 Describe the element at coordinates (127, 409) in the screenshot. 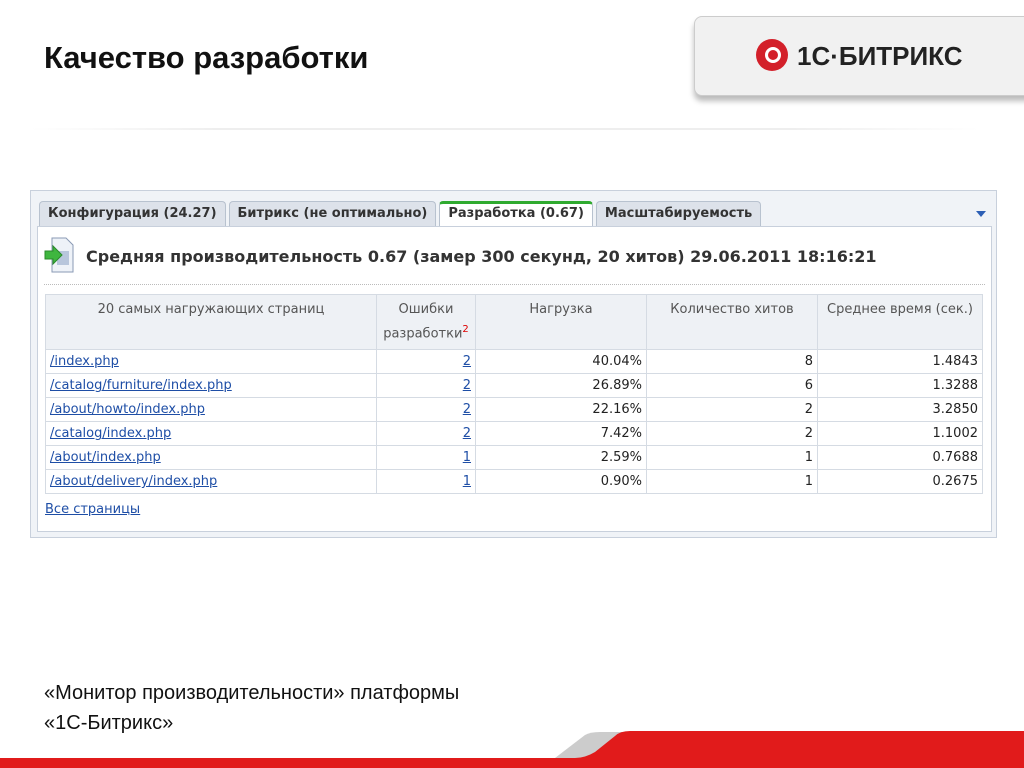

I see `page-link: /about/howto/index.php` at that location.